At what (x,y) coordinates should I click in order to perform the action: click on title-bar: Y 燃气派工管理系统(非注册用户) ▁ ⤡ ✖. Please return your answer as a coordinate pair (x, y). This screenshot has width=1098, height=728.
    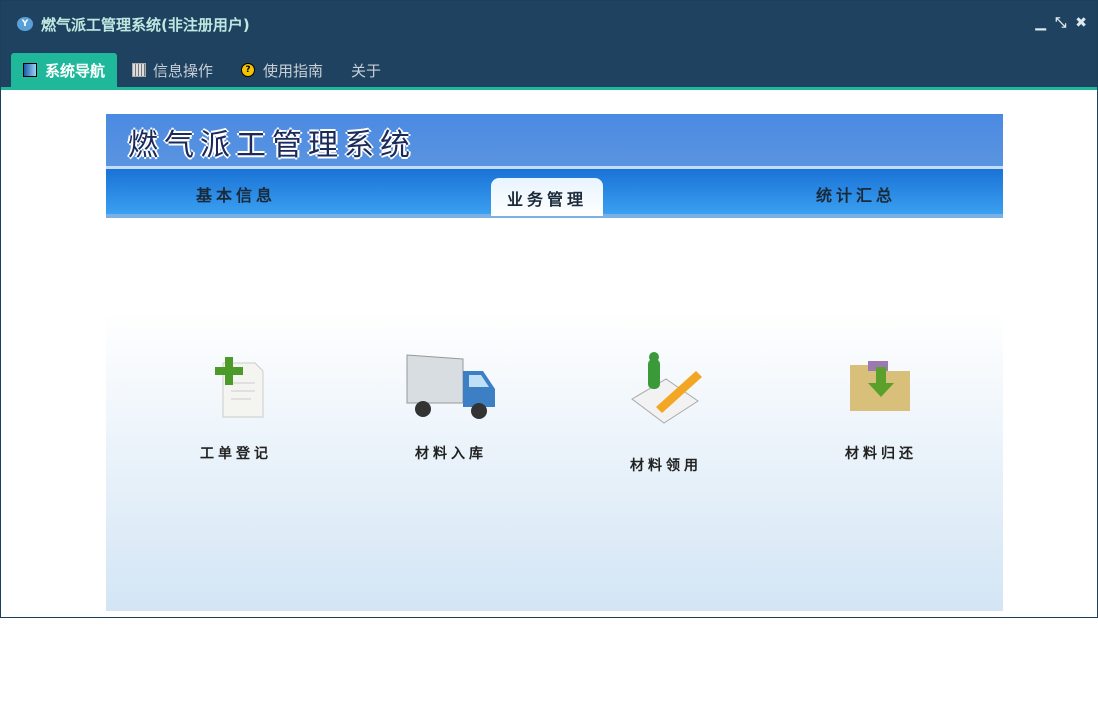
    Looking at the image, I should click on (549, 24).